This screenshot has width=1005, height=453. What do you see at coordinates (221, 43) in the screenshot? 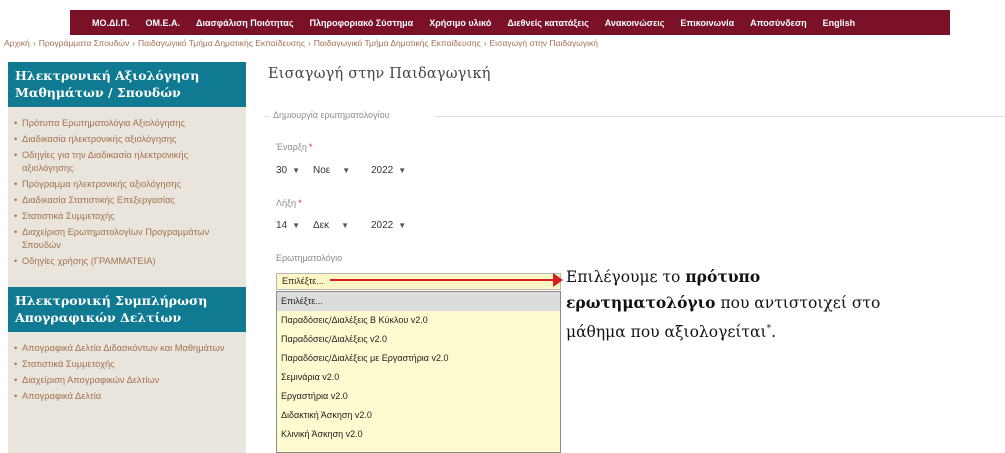
I see `breadcrumb-department: Παιδαγωγικό Τμήμα Δημοτικής Εκπαίδευσης` at bounding box center [221, 43].